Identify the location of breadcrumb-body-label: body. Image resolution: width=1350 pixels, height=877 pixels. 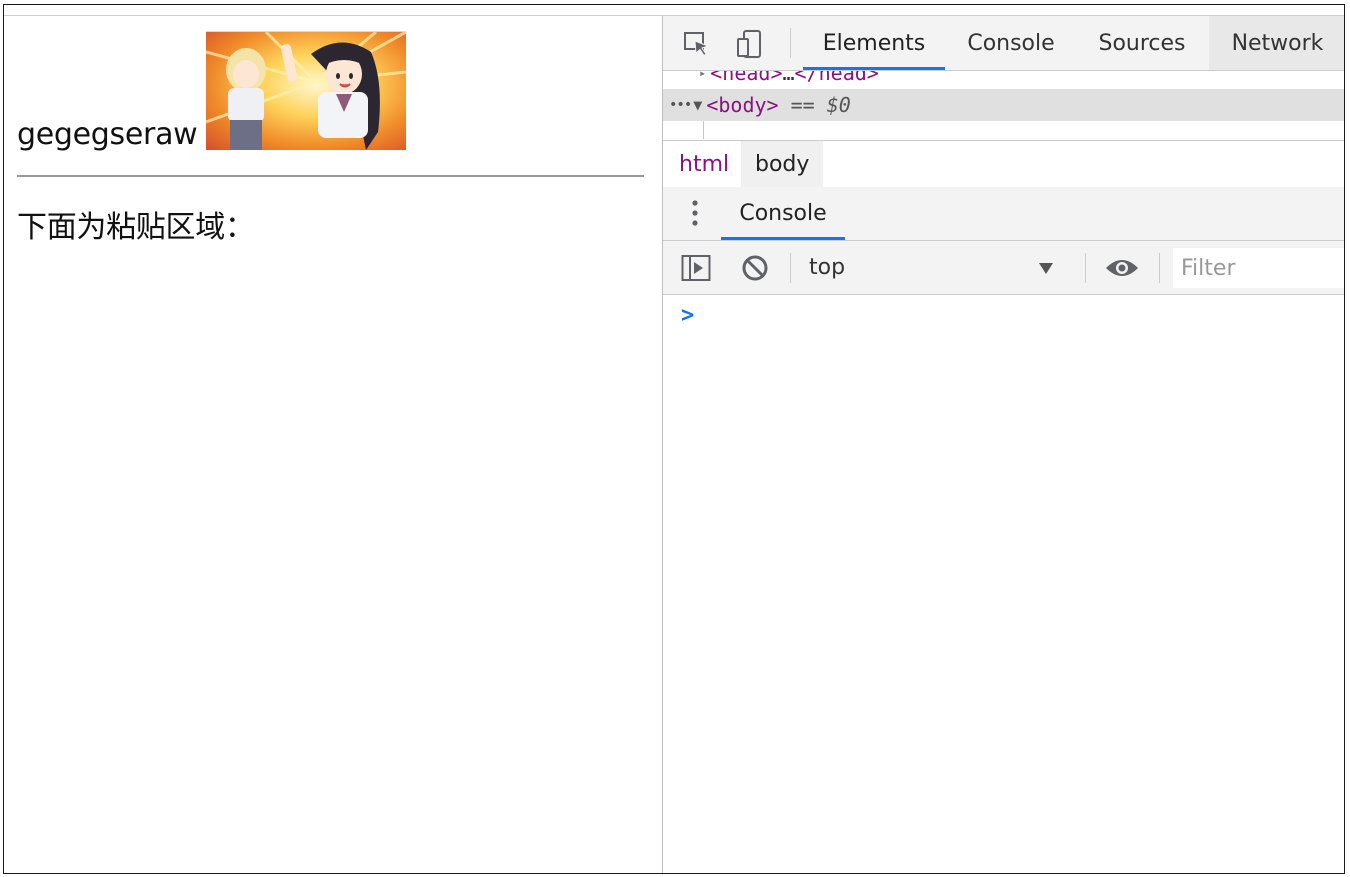
(782, 164).